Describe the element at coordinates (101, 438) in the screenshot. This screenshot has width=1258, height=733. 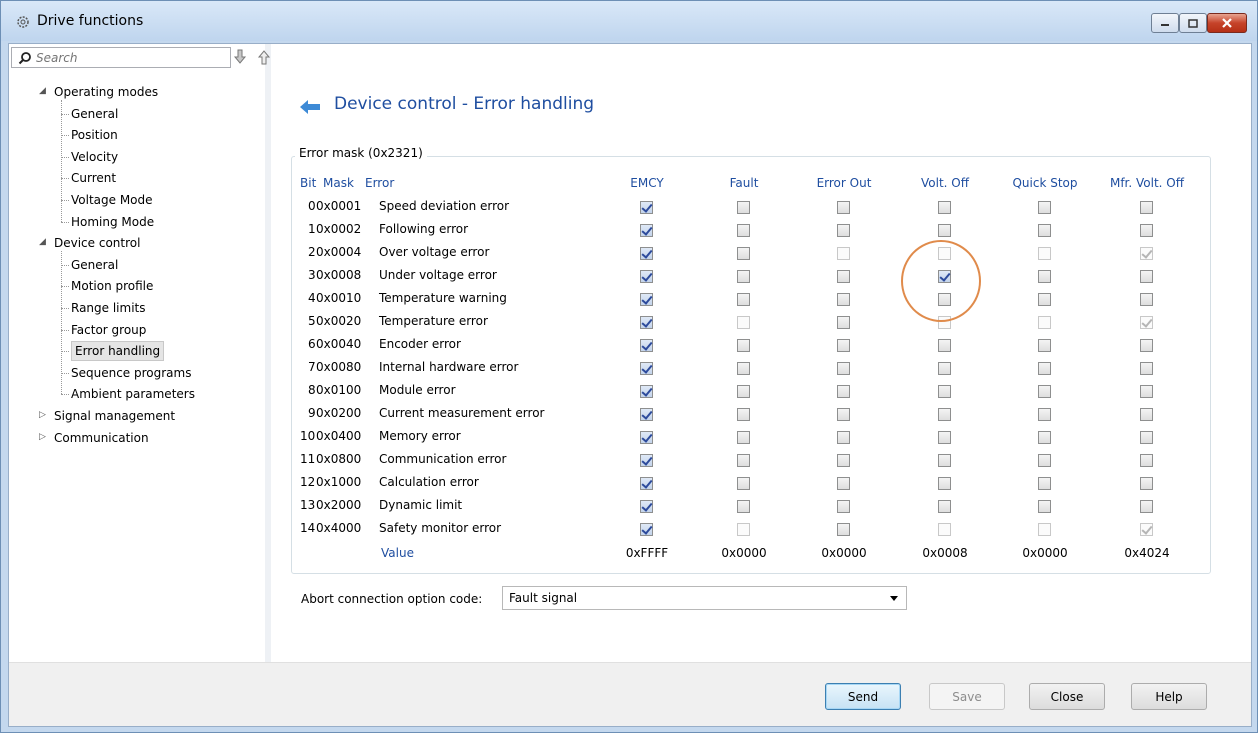
I see `tree-item: Communication` at that location.